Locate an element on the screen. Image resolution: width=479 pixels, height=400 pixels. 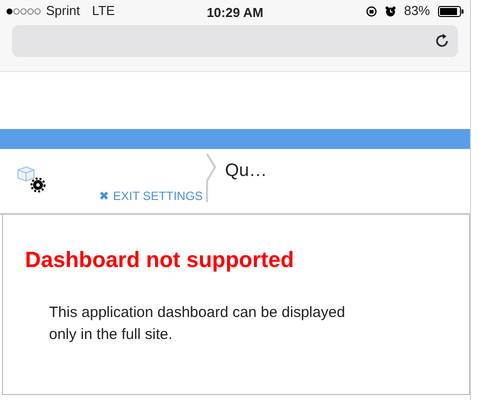
close-icon: ✖ is located at coordinates (104, 196).